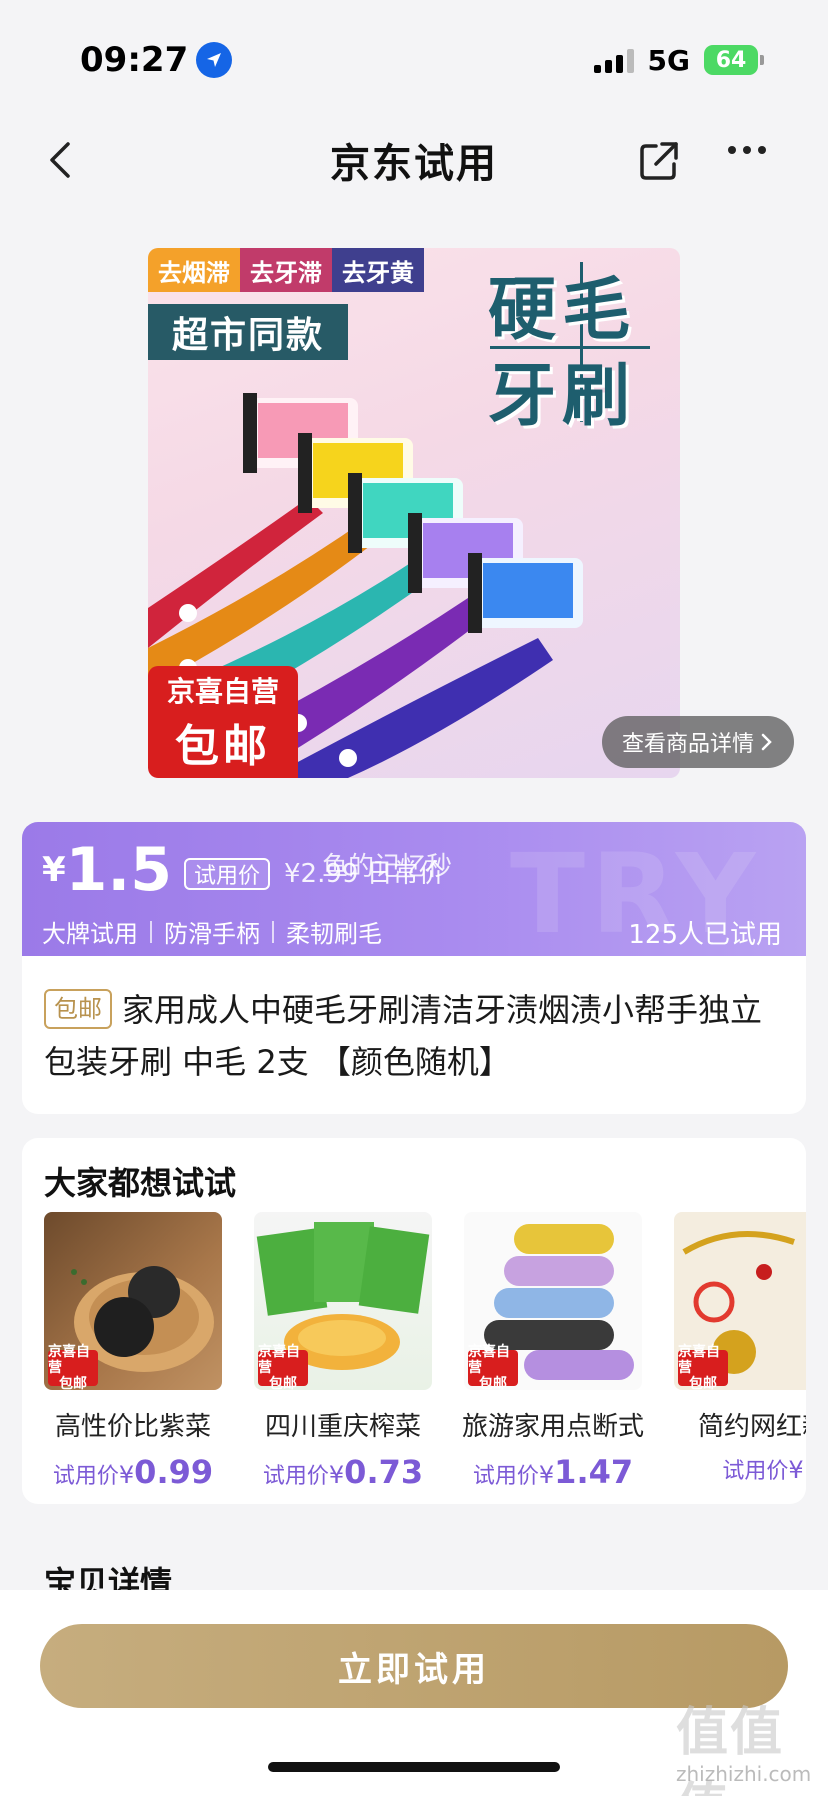 The image size is (828, 1796). Describe the element at coordinates (687, 744) in the screenshot. I see `view-details-label: 查看商品详情` at that location.